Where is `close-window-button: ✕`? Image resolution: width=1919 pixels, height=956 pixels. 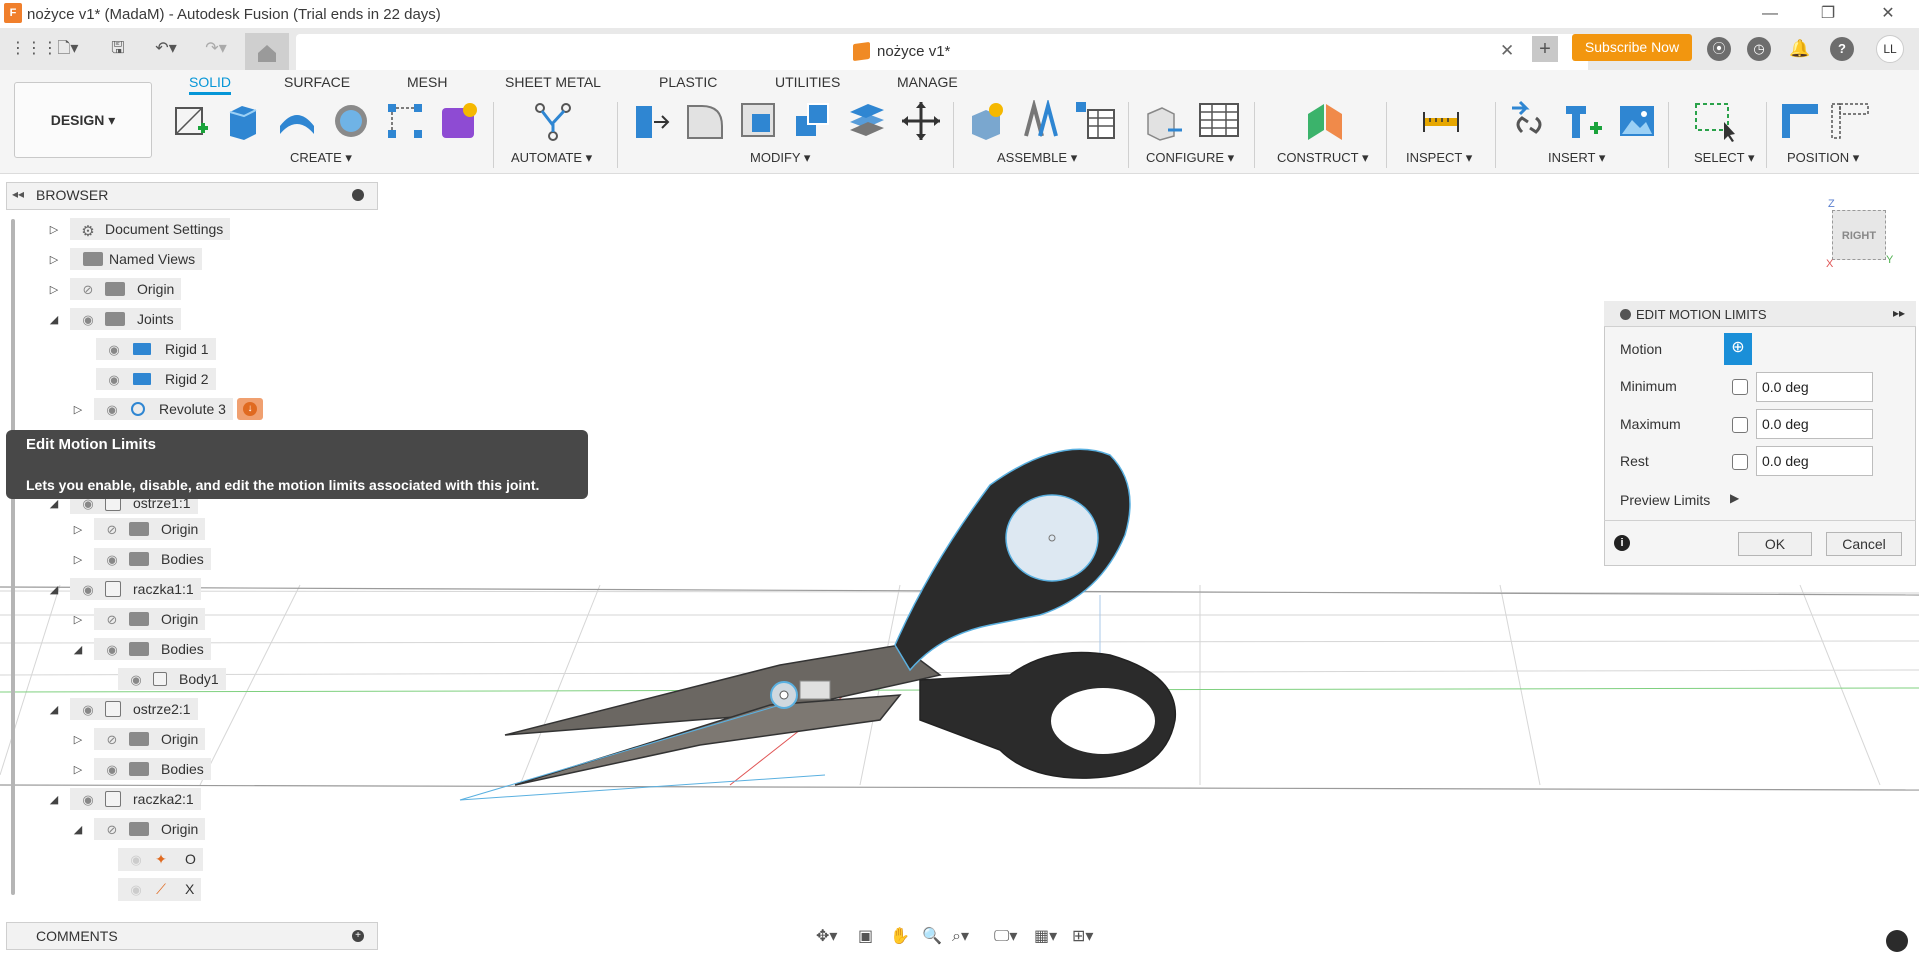 close-window-button: ✕ is located at coordinates (1888, 14).